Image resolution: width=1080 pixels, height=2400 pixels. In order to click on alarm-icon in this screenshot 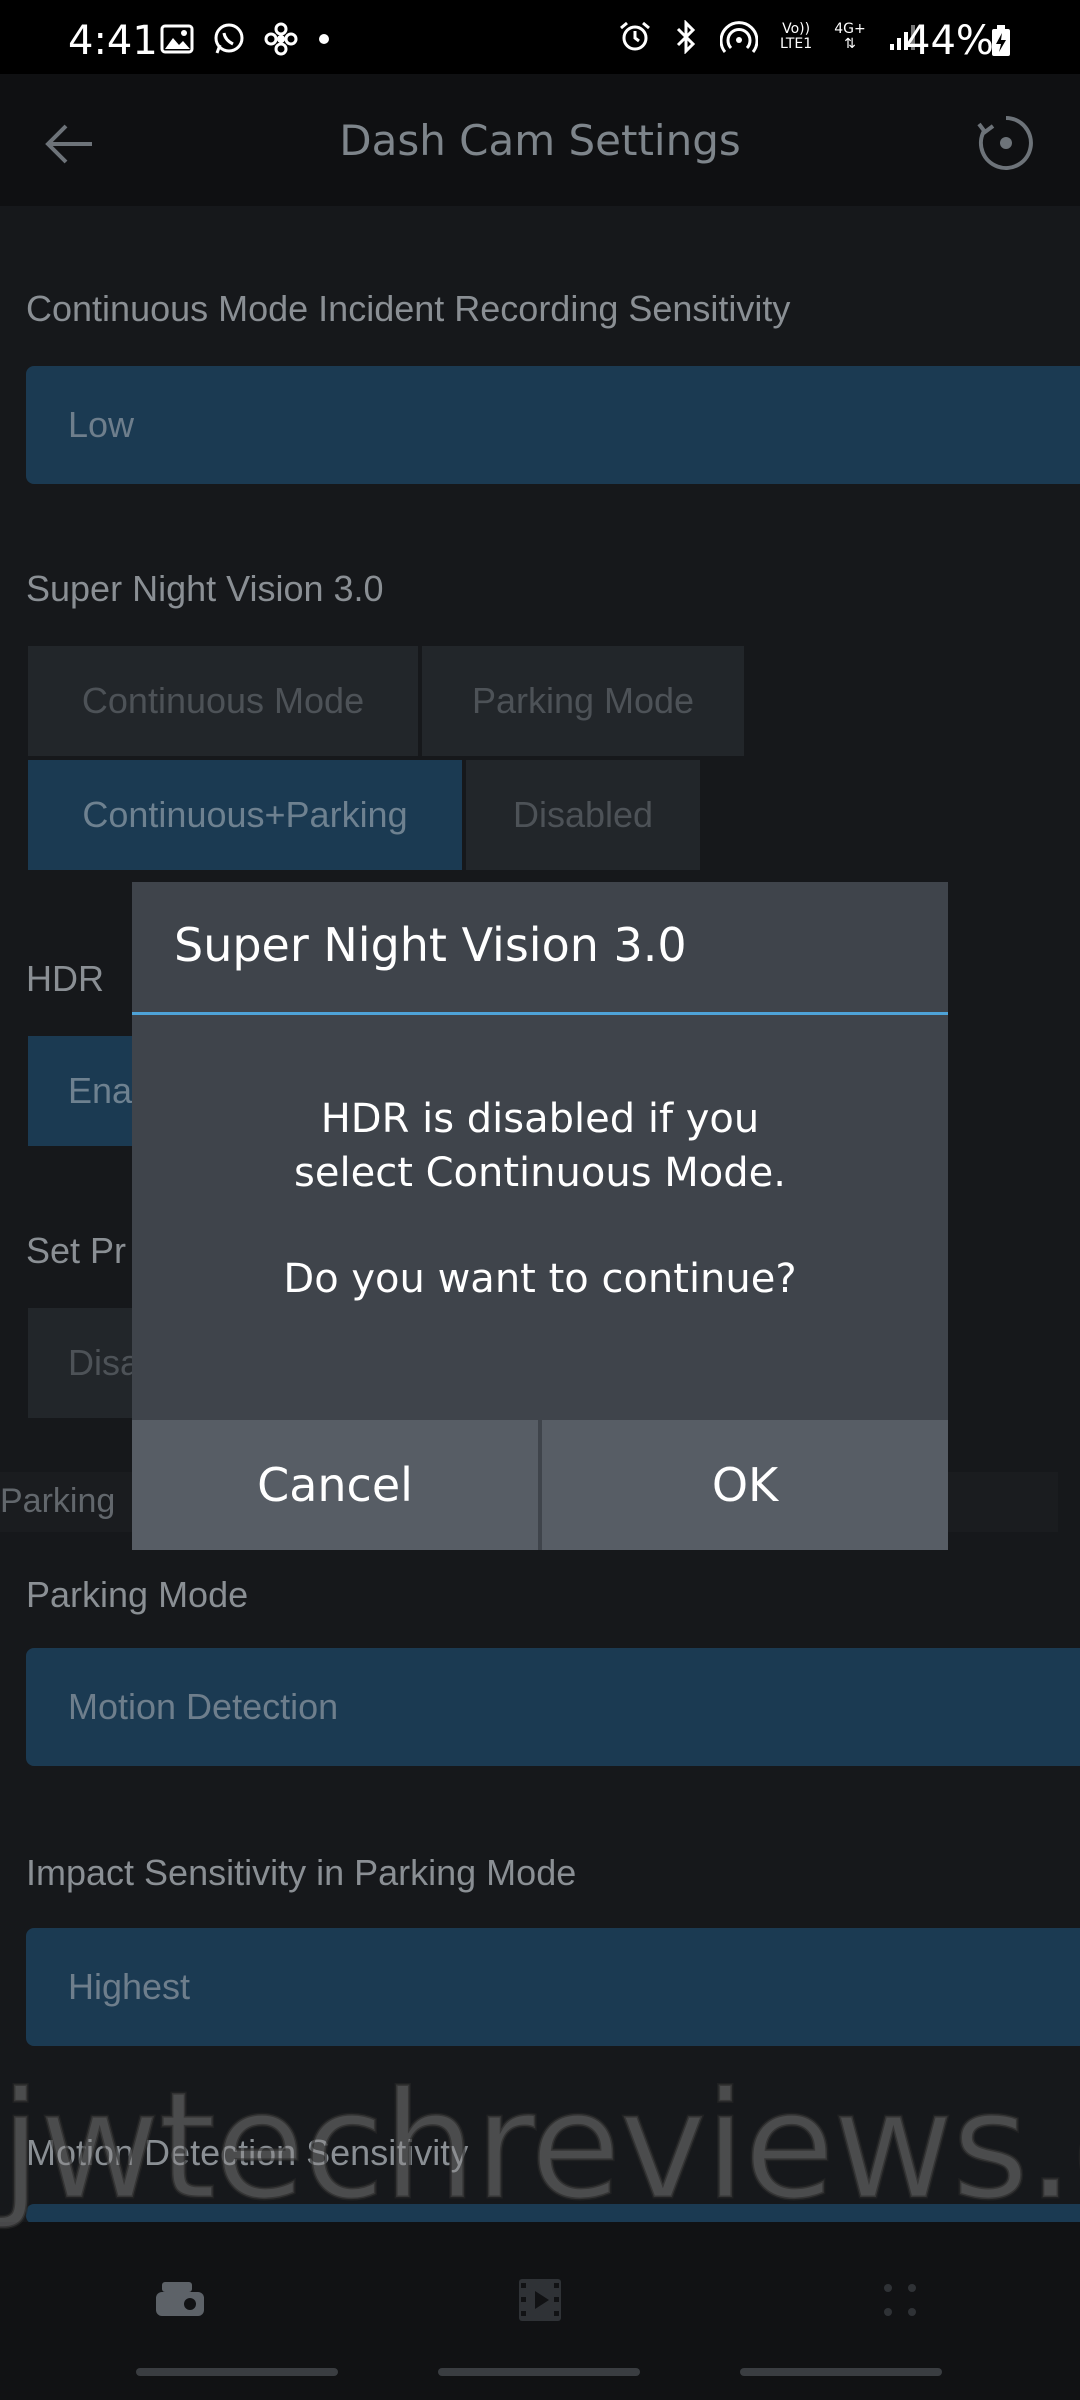, I will do `click(635, 37)`.